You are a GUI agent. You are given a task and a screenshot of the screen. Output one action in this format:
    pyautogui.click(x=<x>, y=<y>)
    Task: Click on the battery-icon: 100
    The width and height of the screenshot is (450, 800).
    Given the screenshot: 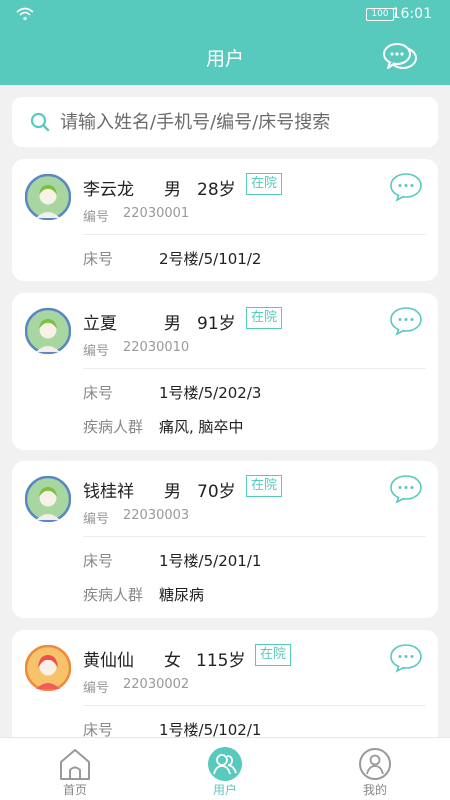 What is the action you would take?
    pyautogui.click(x=381, y=14)
    